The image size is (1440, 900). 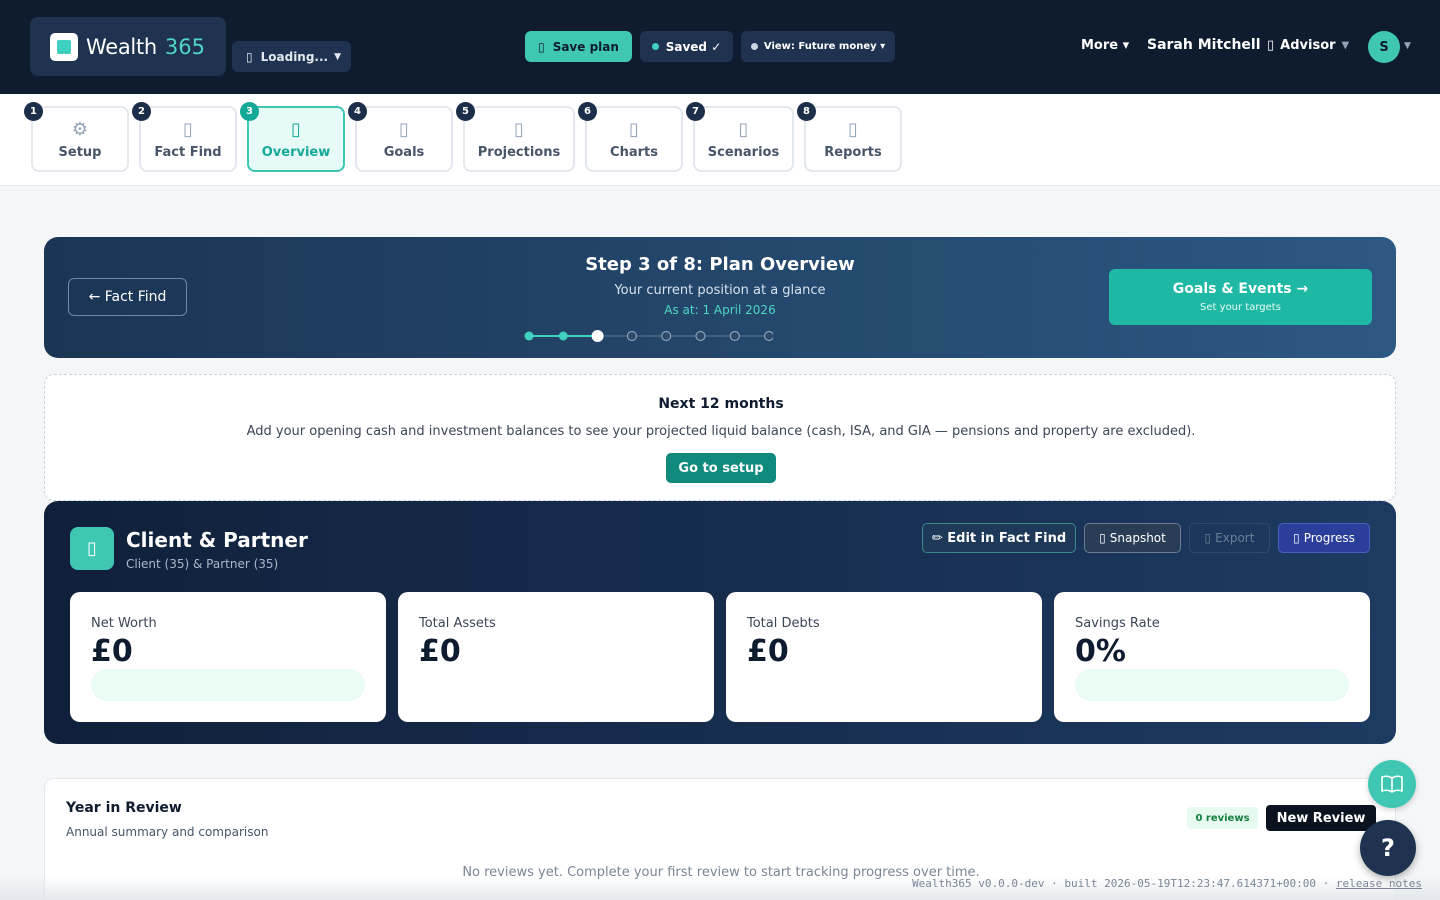 What do you see at coordinates (743, 152) in the screenshot?
I see `tab-label: Scenarios` at bounding box center [743, 152].